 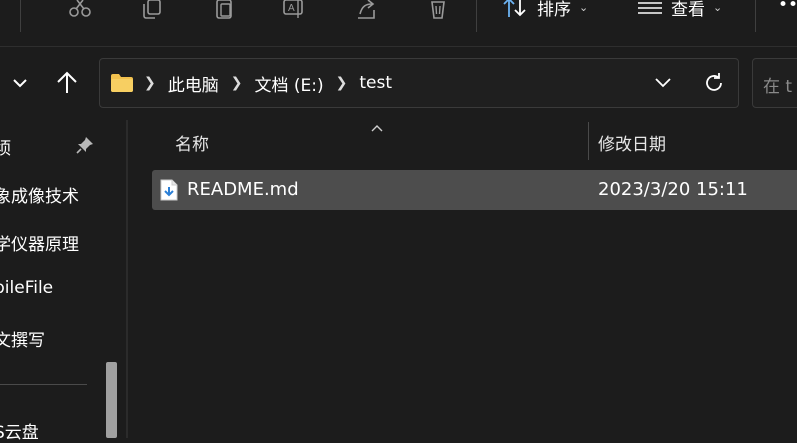 I want to click on sort-ascending-icon, so click(x=377, y=127).